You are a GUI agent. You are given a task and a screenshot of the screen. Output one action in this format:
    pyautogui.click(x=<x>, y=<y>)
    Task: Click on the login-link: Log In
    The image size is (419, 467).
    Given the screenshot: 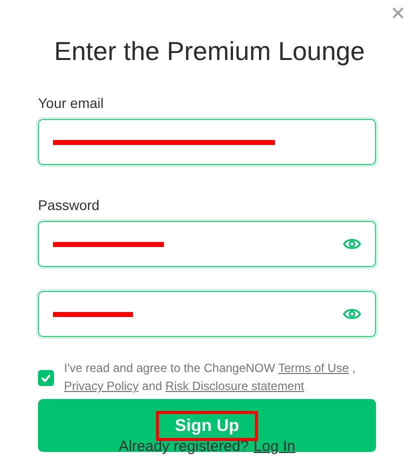 What is the action you would take?
    pyautogui.click(x=275, y=446)
    